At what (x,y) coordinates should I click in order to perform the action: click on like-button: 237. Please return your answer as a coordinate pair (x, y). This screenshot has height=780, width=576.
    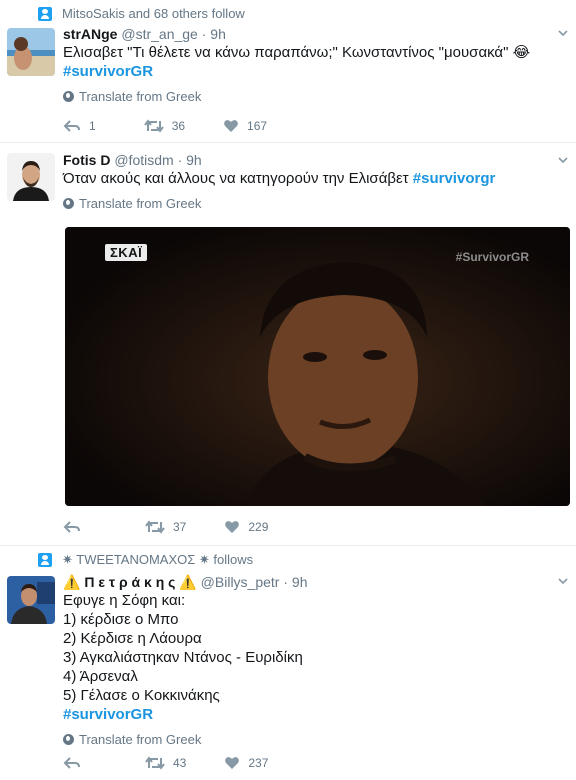
    Looking at the image, I should click on (246, 763).